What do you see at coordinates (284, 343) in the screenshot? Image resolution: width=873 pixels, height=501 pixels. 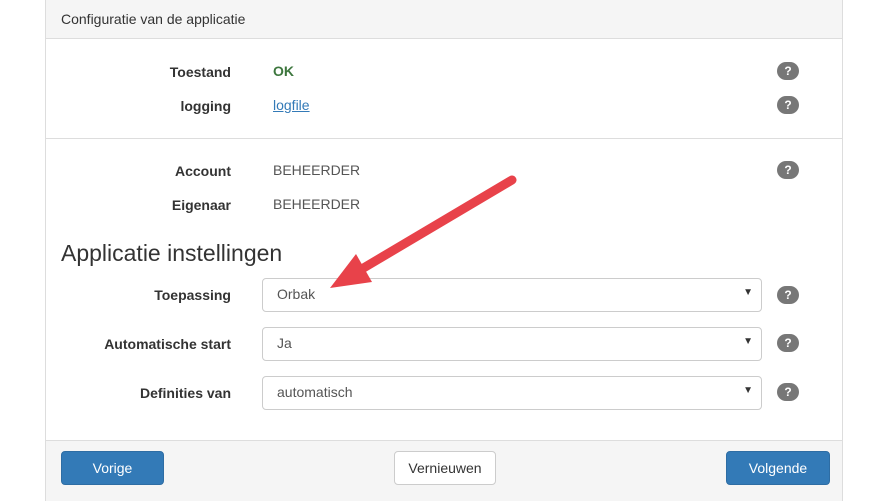 I see `automatische-start-selected-value: Ja` at bounding box center [284, 343].